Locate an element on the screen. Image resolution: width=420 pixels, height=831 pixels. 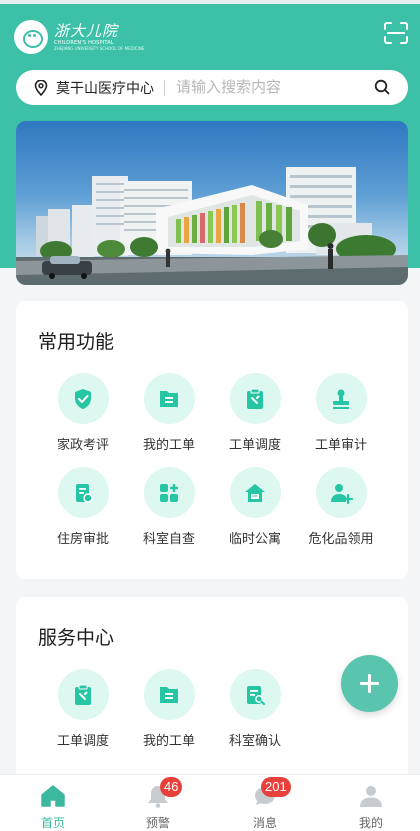
grid-item-label: 科室自查 is located at coordinates (168, 538).